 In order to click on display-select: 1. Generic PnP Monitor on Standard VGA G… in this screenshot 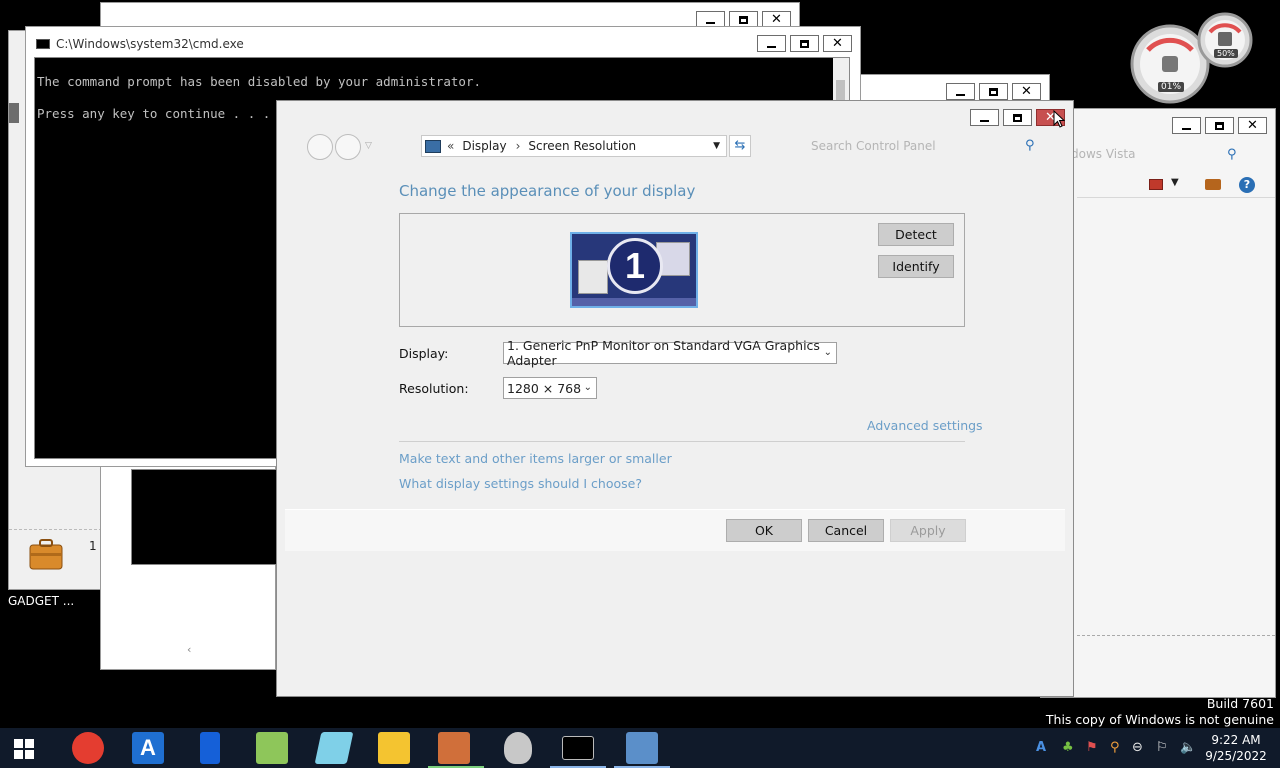, I will do `click(670, 353)`.